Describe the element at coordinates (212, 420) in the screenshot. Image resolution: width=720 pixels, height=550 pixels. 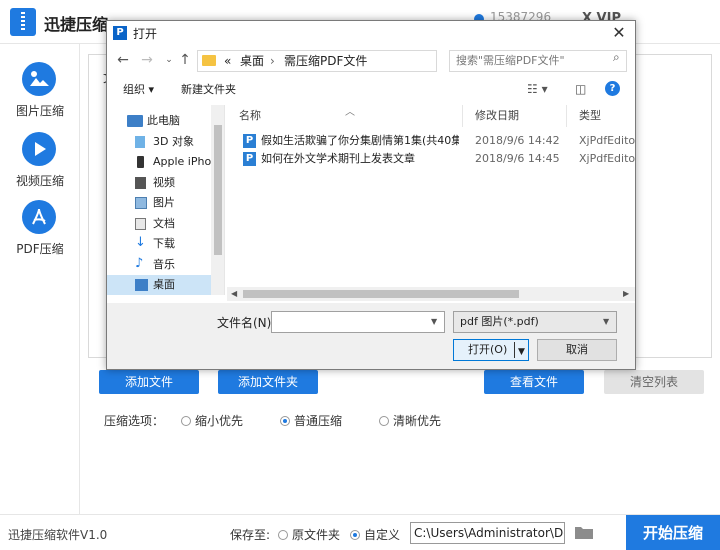
I see `option-shrink-first: 缩小优先` at that location.